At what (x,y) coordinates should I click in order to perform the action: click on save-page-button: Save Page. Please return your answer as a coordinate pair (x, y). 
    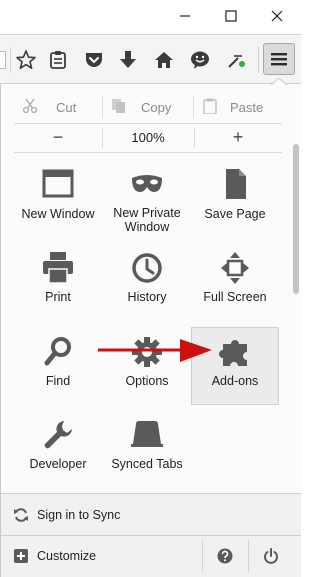
    Looking at the image, I should click on (235, 208).